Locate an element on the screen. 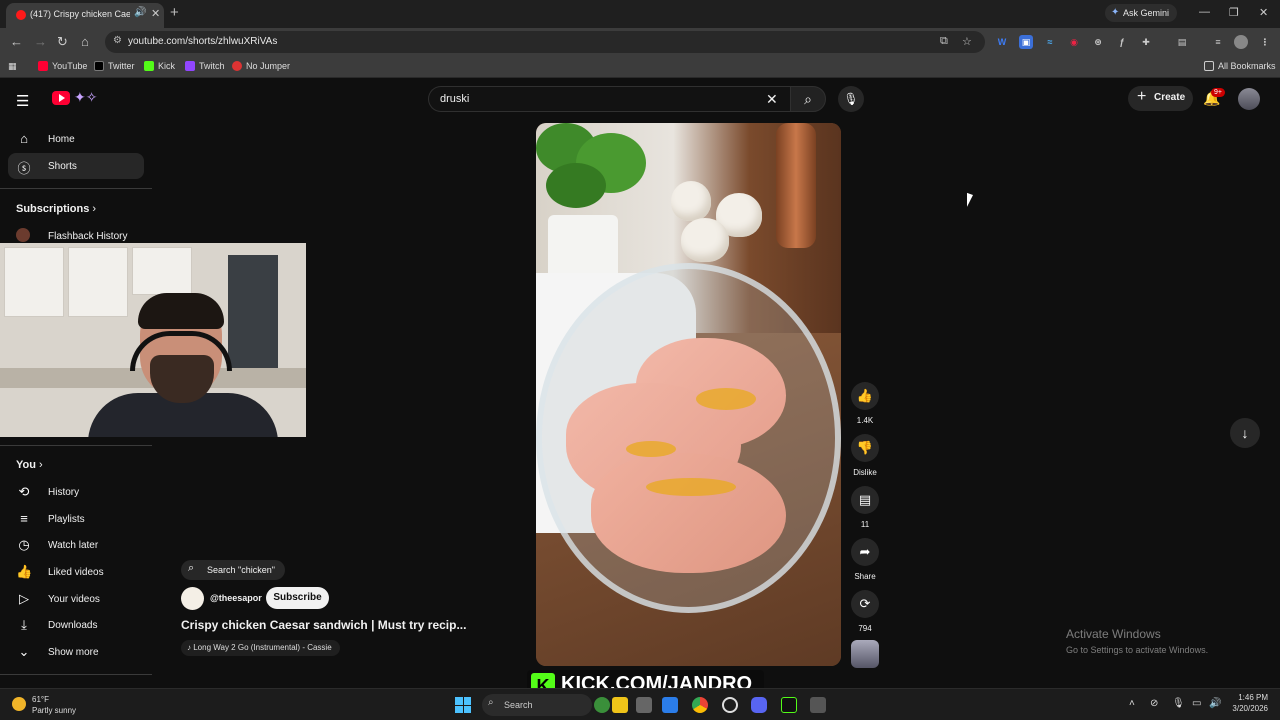 Image resolution: width=1280 pixels, height=720 pixels. extension-icon: ≈ is located at coordinates (1050, 42).